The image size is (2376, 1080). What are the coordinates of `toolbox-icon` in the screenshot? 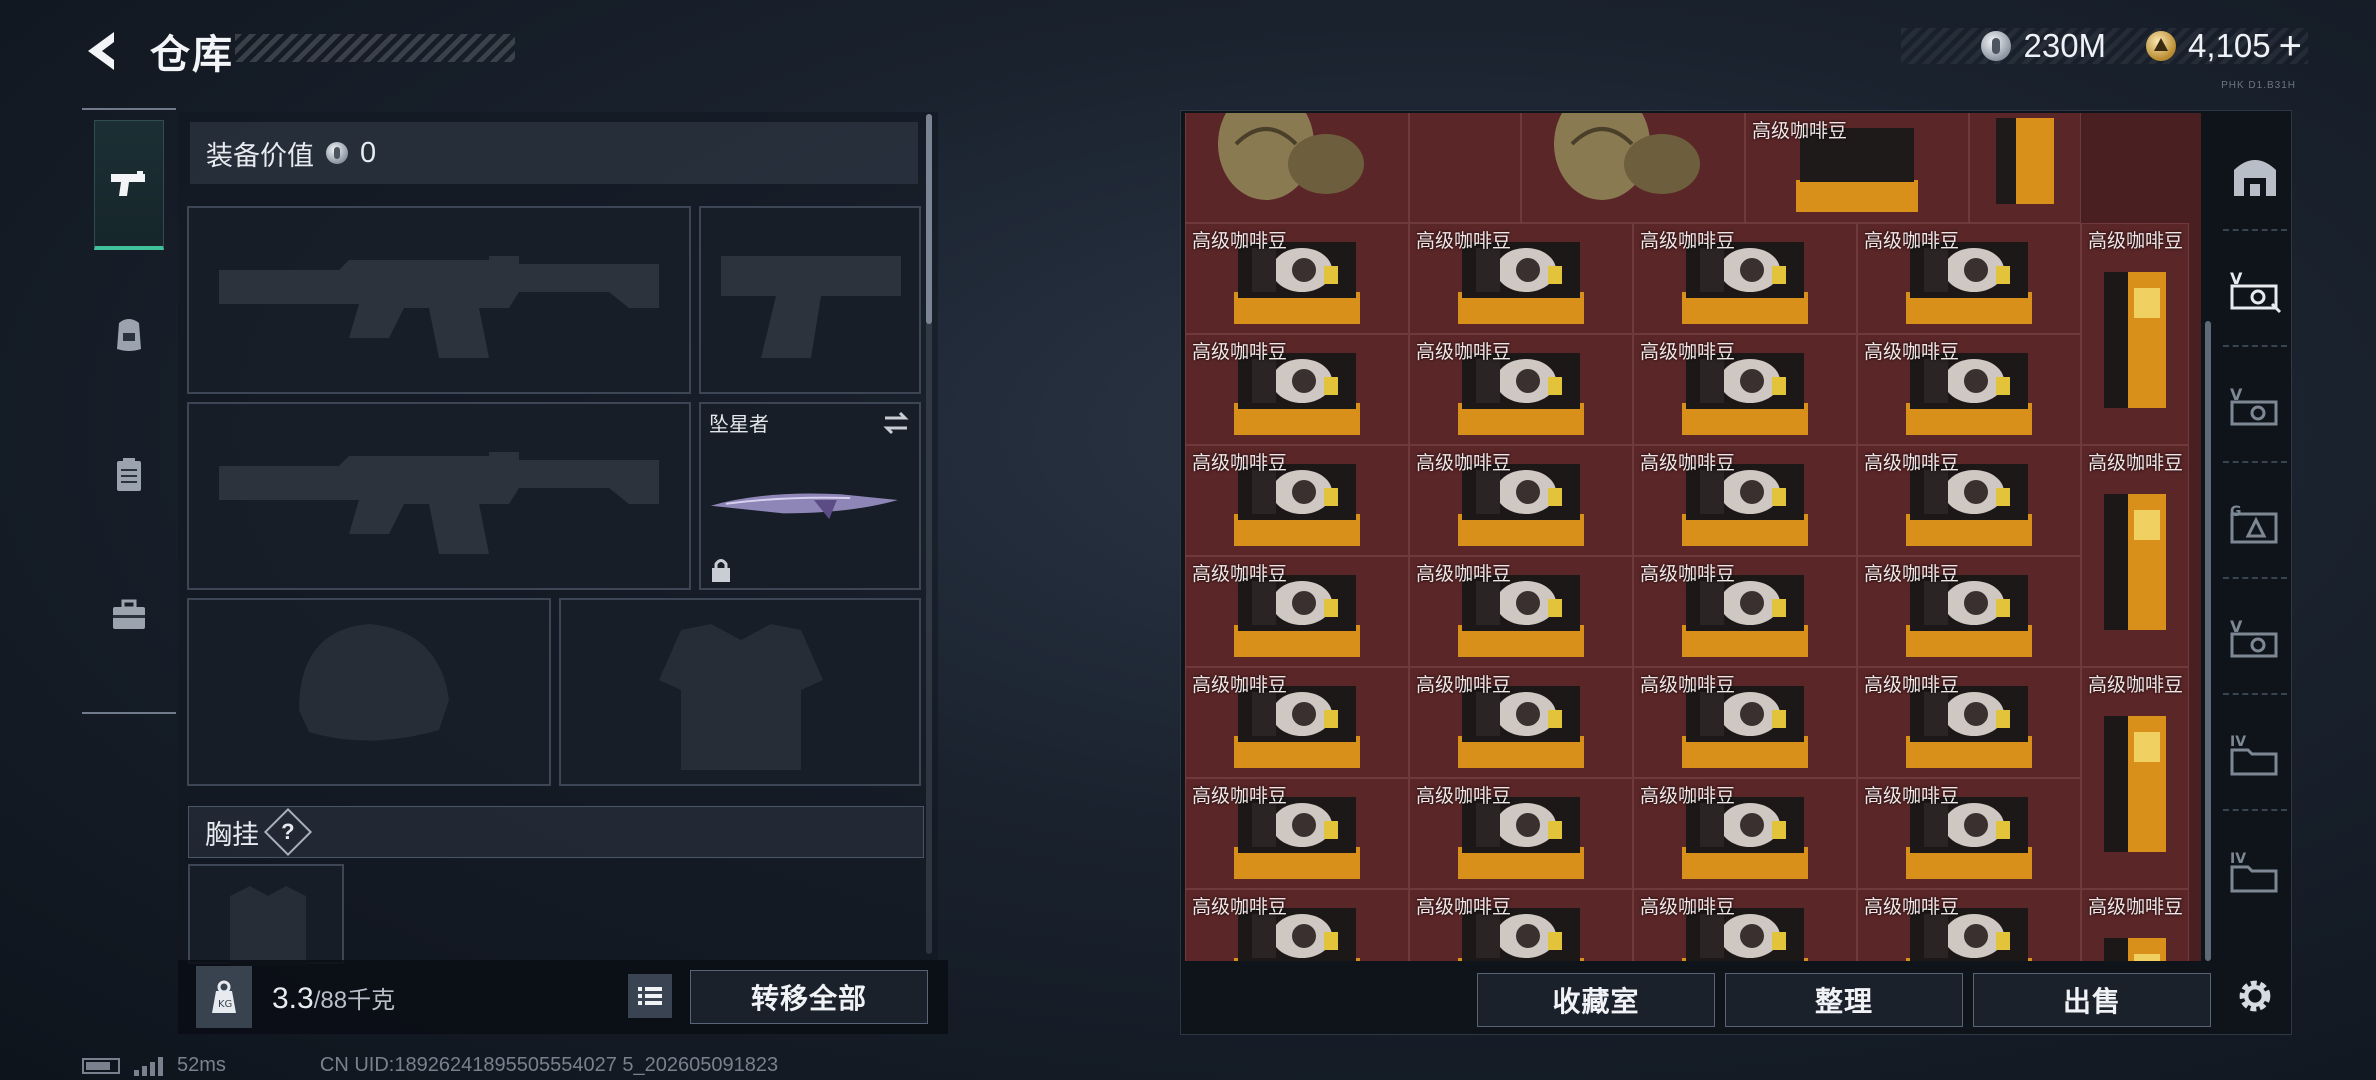 It's located at (129, 614).